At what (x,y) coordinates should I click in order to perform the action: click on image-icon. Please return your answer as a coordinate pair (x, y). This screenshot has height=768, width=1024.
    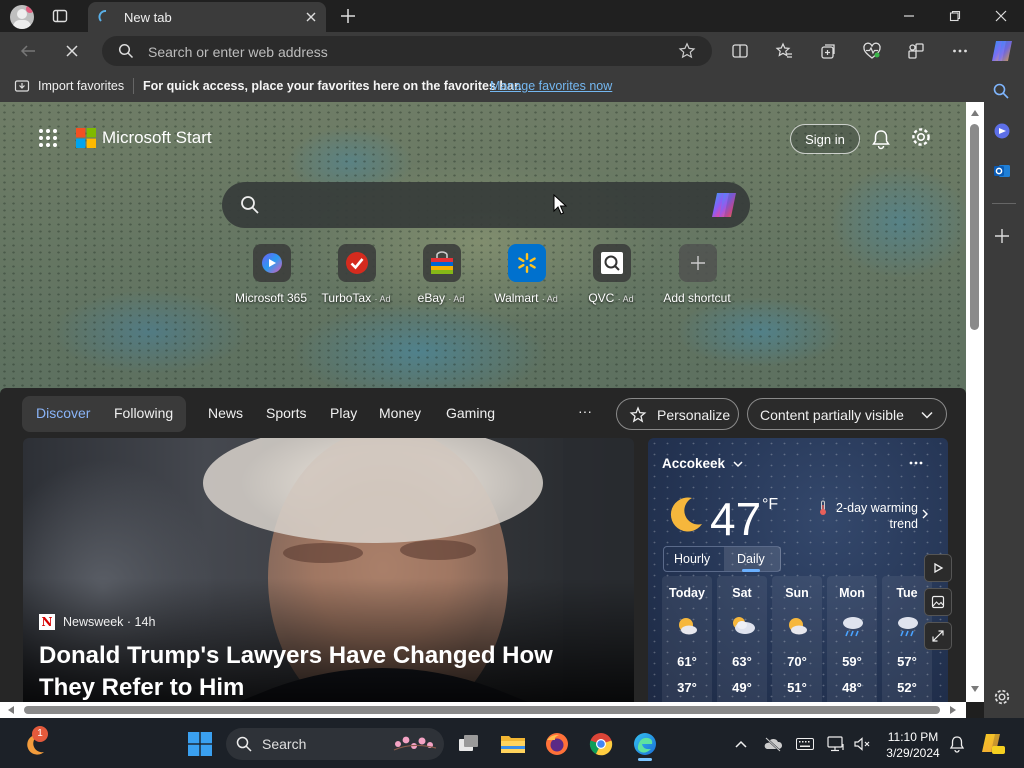
    Looking at the image, I should click on (938, 602).